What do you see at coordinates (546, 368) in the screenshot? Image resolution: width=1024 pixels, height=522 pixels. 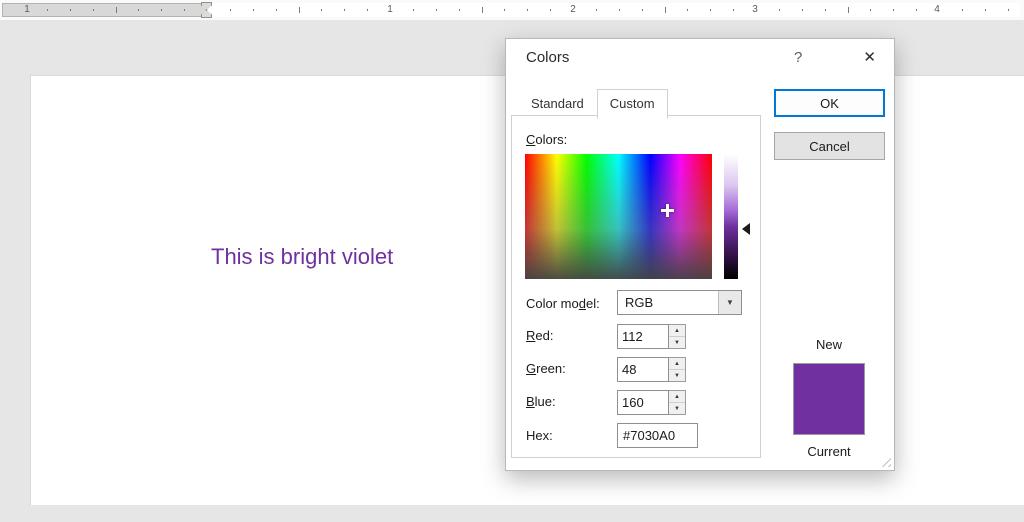 I see `green-label: Green:` at bounding box center [546, 368].